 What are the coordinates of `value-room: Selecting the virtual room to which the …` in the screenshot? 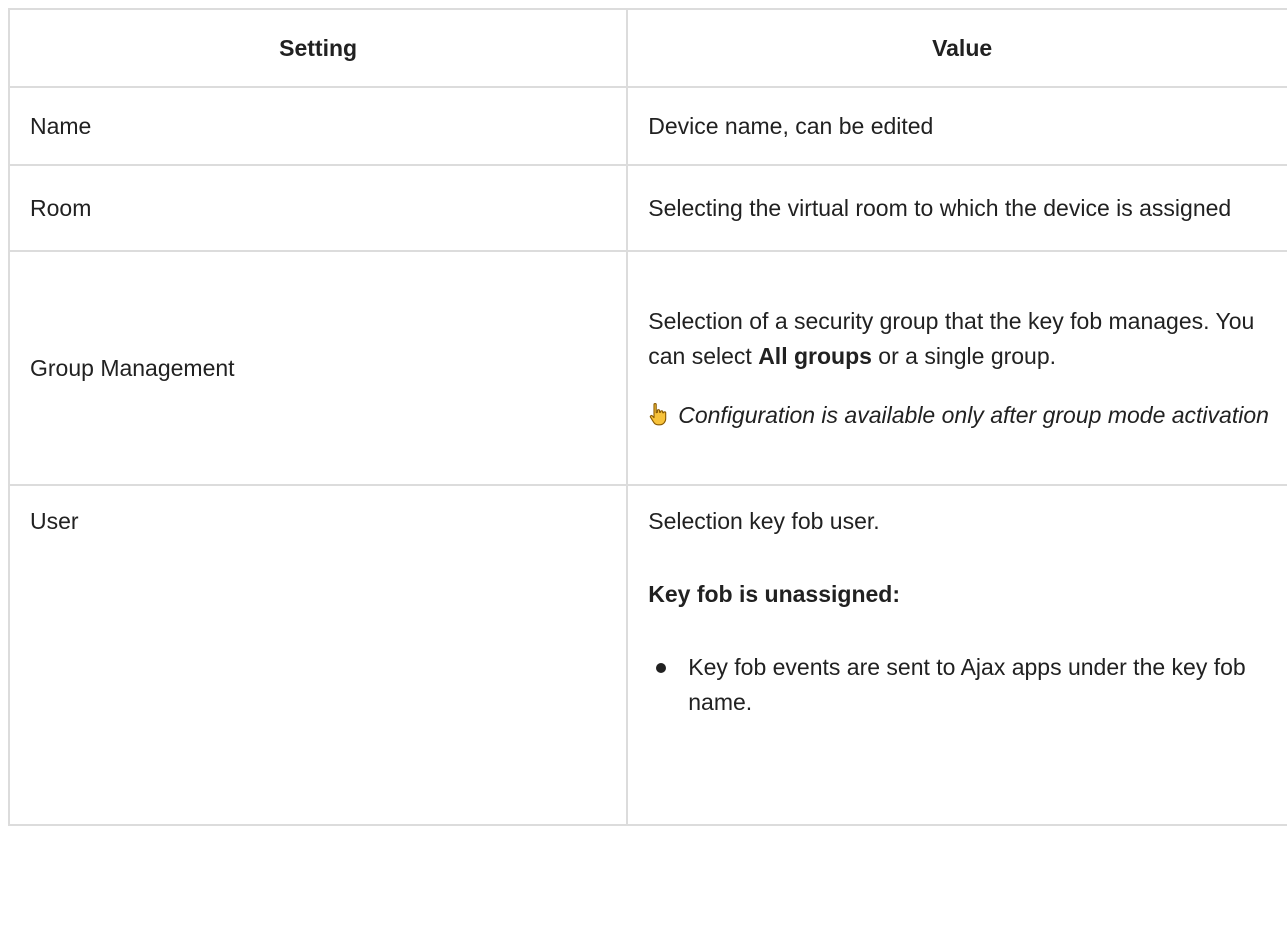 It's located at (956, 208).